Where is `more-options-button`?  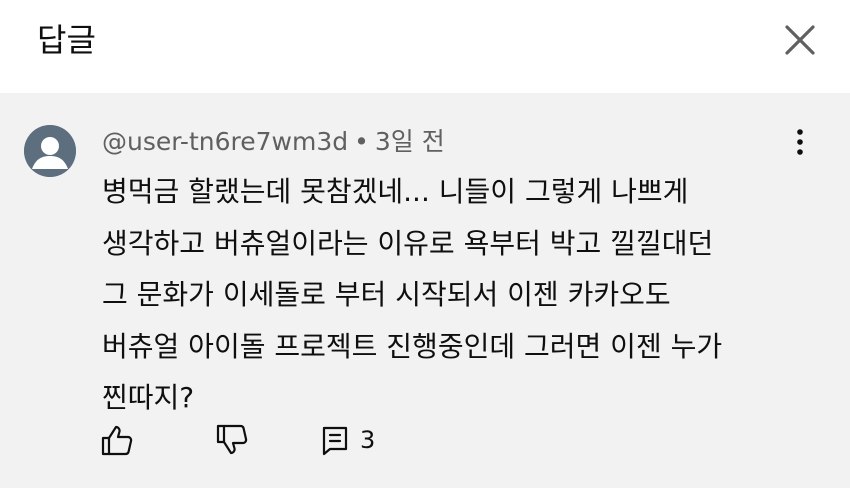
more-options-button is located at coordinates (800, 143).